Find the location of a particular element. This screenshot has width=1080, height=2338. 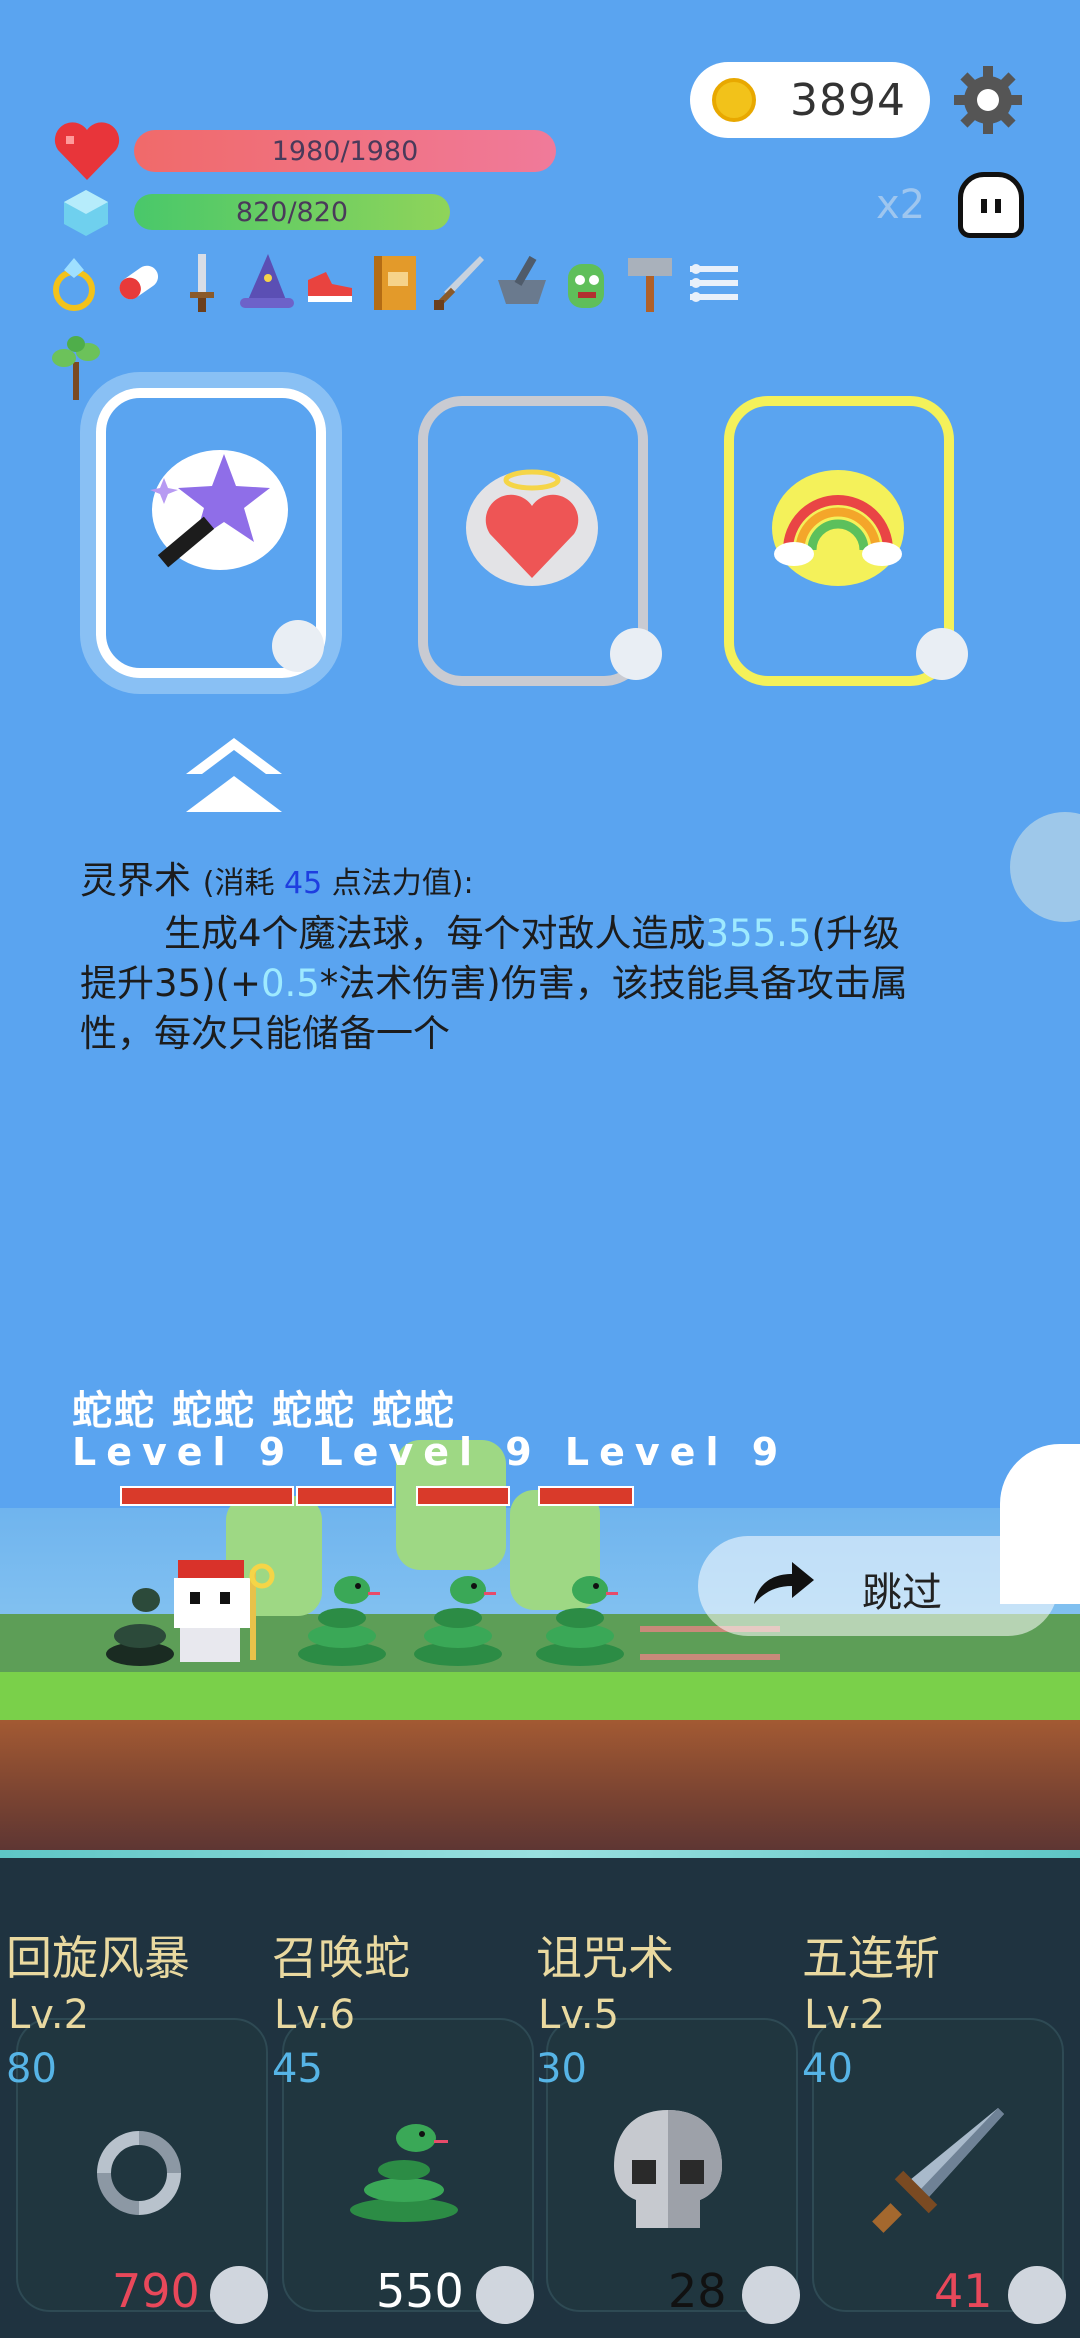

skill-count: 41 is located at coordinates (963, 2291).